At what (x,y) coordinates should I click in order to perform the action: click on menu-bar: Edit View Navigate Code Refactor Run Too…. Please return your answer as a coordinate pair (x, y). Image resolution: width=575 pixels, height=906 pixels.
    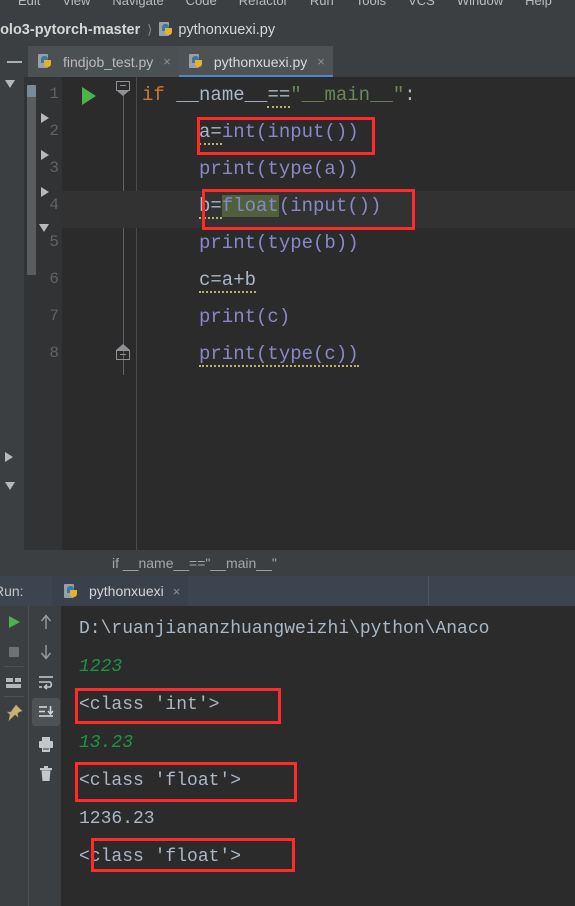
    Looking at the image, I should click on (287, 6).